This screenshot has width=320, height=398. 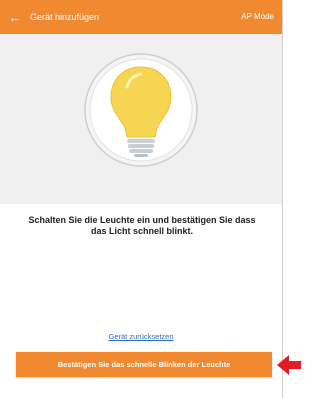 I want to click on reset-device-link: Gerät zurücksetzen, so click(x=141, y=336).